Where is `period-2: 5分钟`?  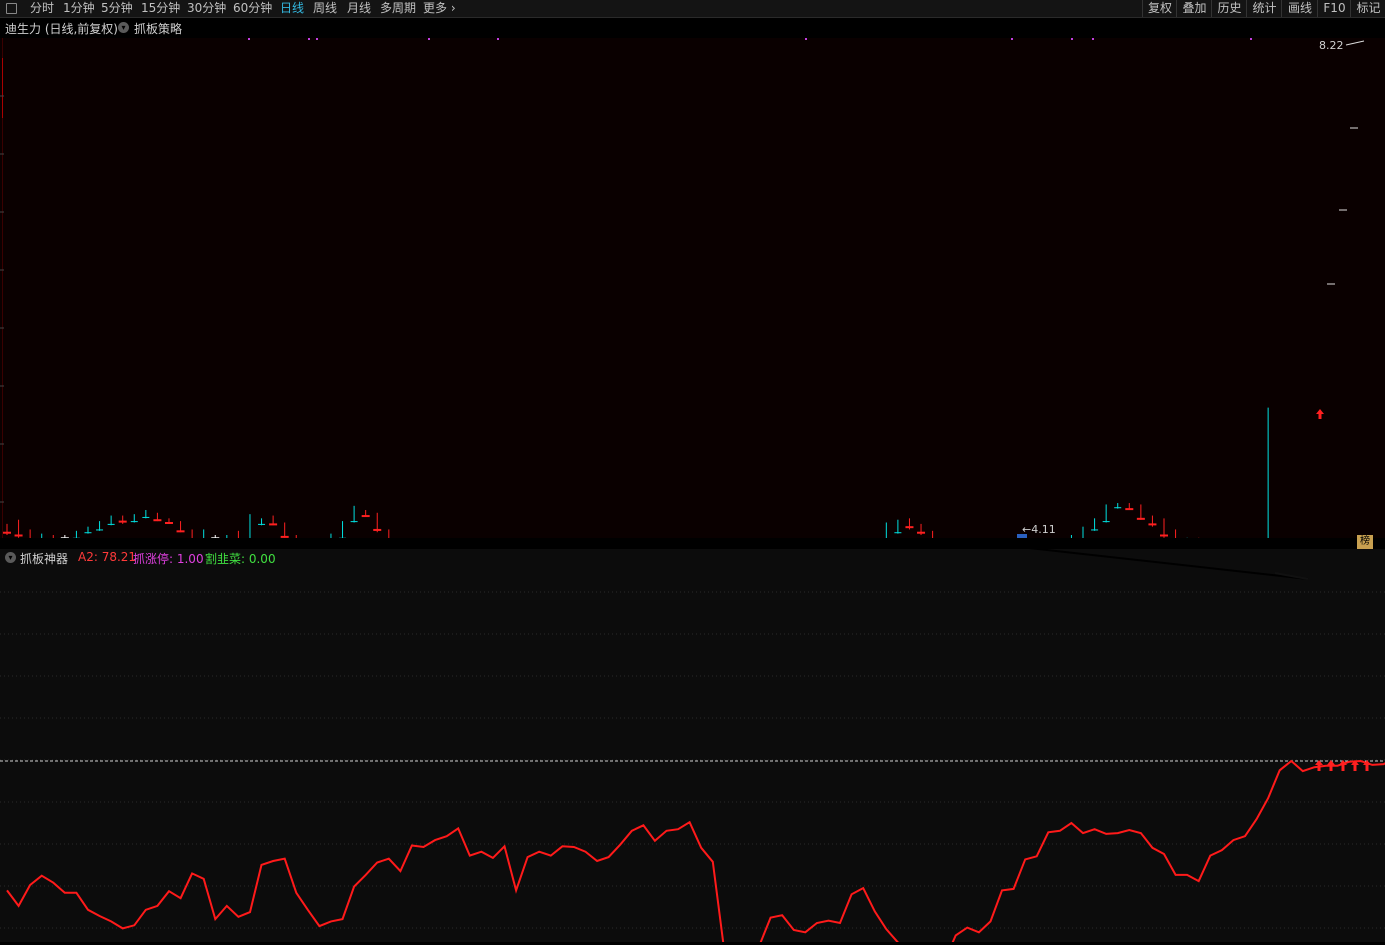
period-2: 5分钟 is located at coordinates (117, 8).